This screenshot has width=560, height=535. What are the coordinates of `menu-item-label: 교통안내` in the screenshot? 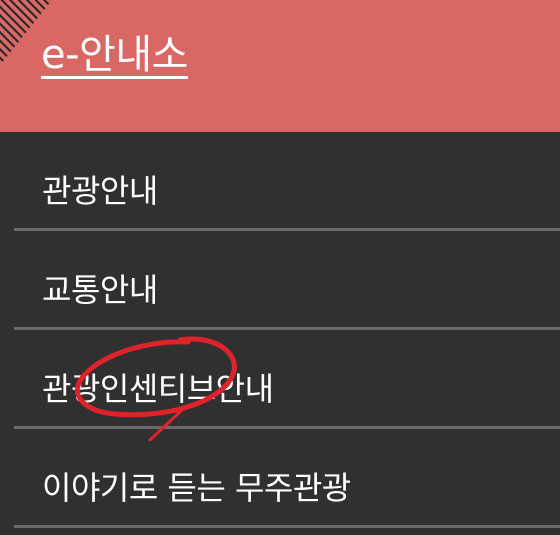 It's located at (100, 290).